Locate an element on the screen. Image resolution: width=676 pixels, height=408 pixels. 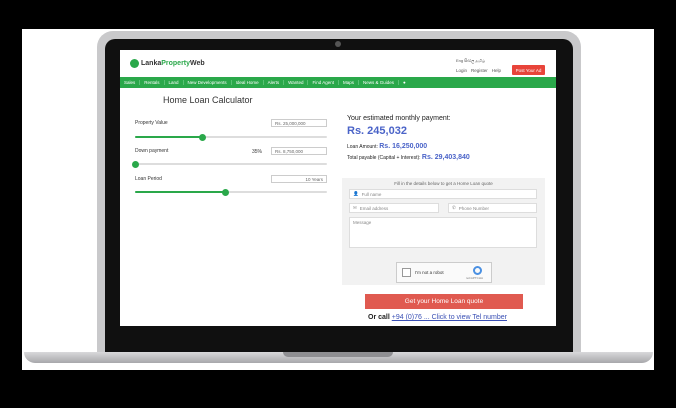
nav-item-find-agent: Find Agent is located at coordinates (323, 82).